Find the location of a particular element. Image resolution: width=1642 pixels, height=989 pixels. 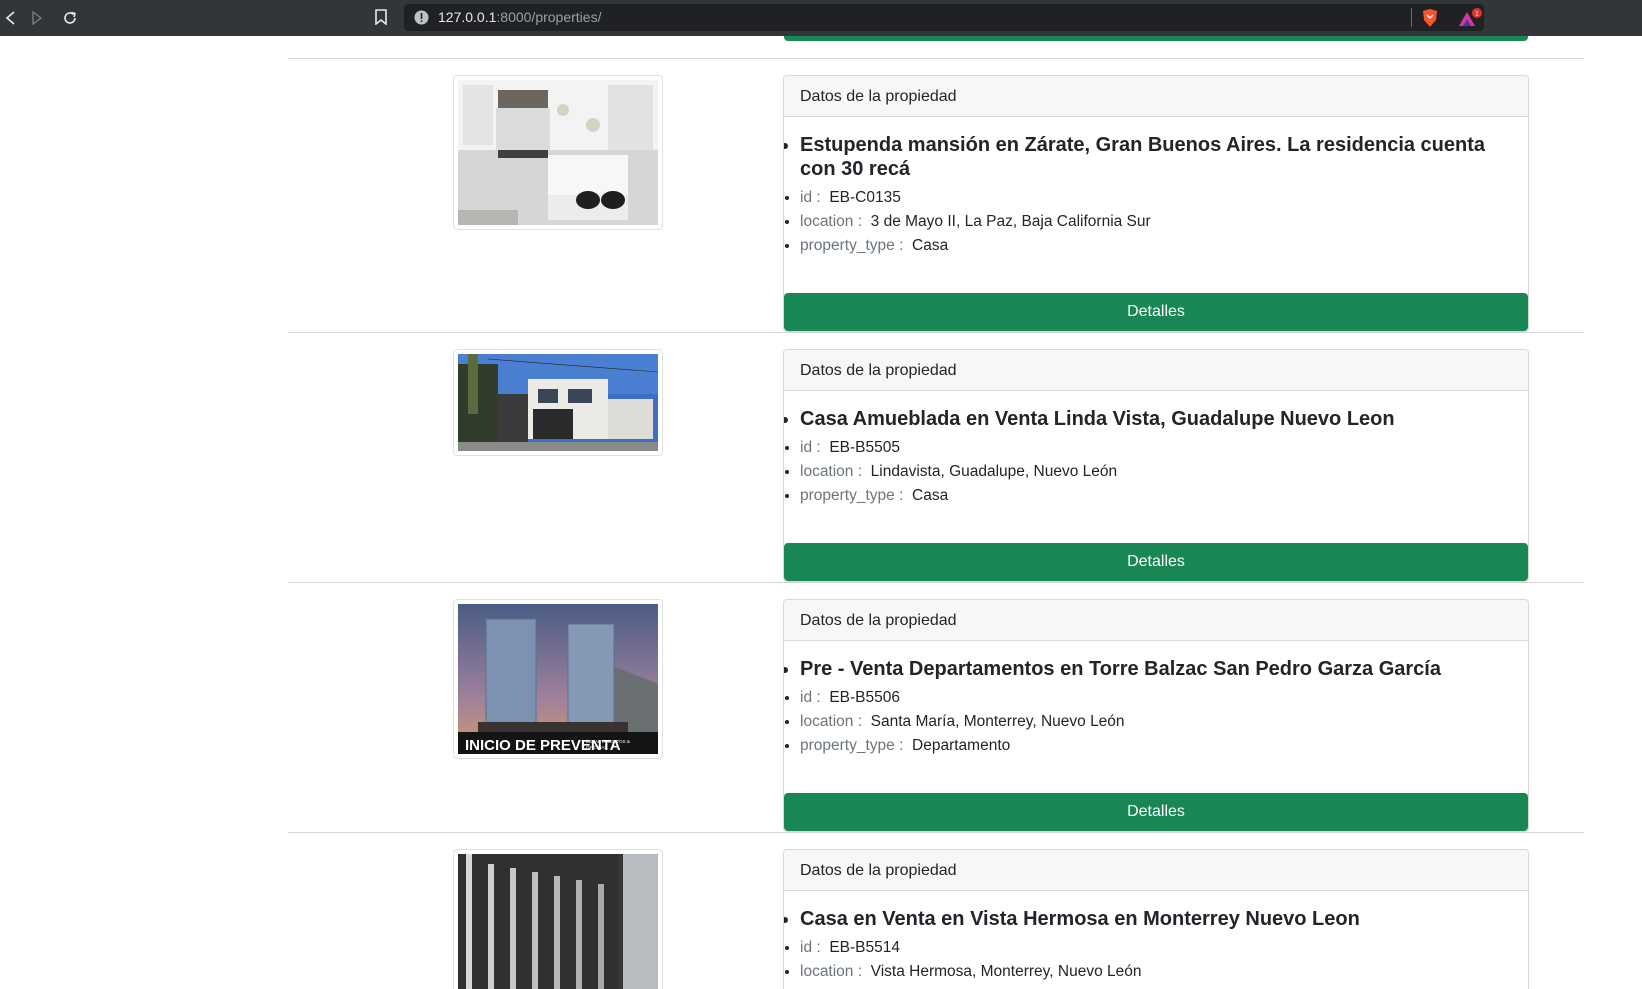

rewards-icon: 1 is located at coordinates (1471, 20).